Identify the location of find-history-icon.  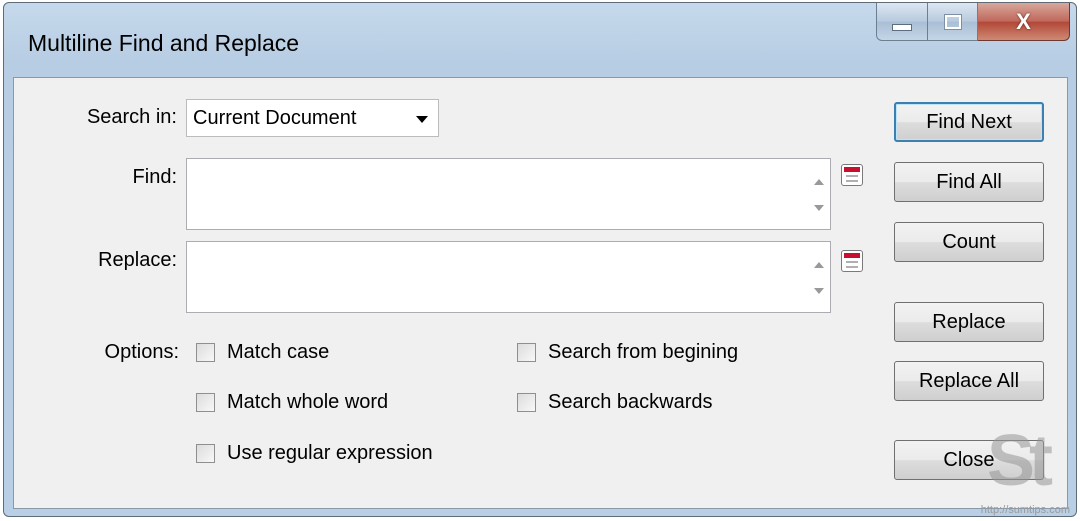
(852, 175).